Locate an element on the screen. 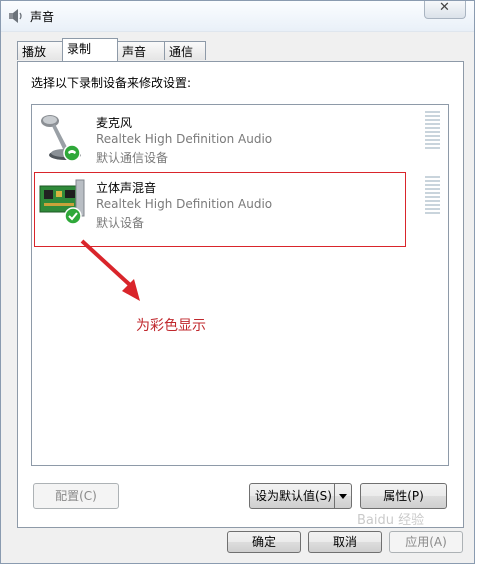  tab-playback: 播放 is located at coordinates (40, 50).